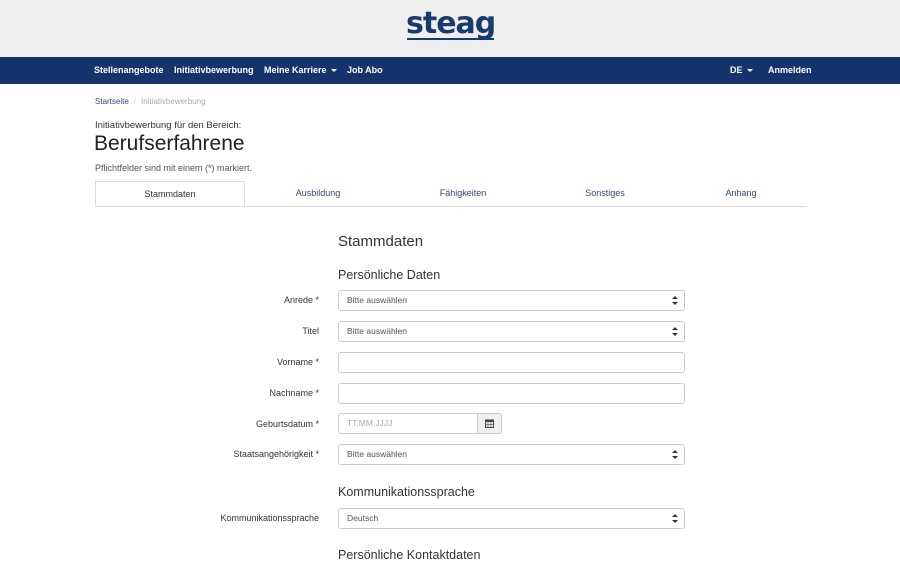 The height and width of the screenshot is (563, 900). I want to click on salutation-label: Anrede *, so click(301, 300).